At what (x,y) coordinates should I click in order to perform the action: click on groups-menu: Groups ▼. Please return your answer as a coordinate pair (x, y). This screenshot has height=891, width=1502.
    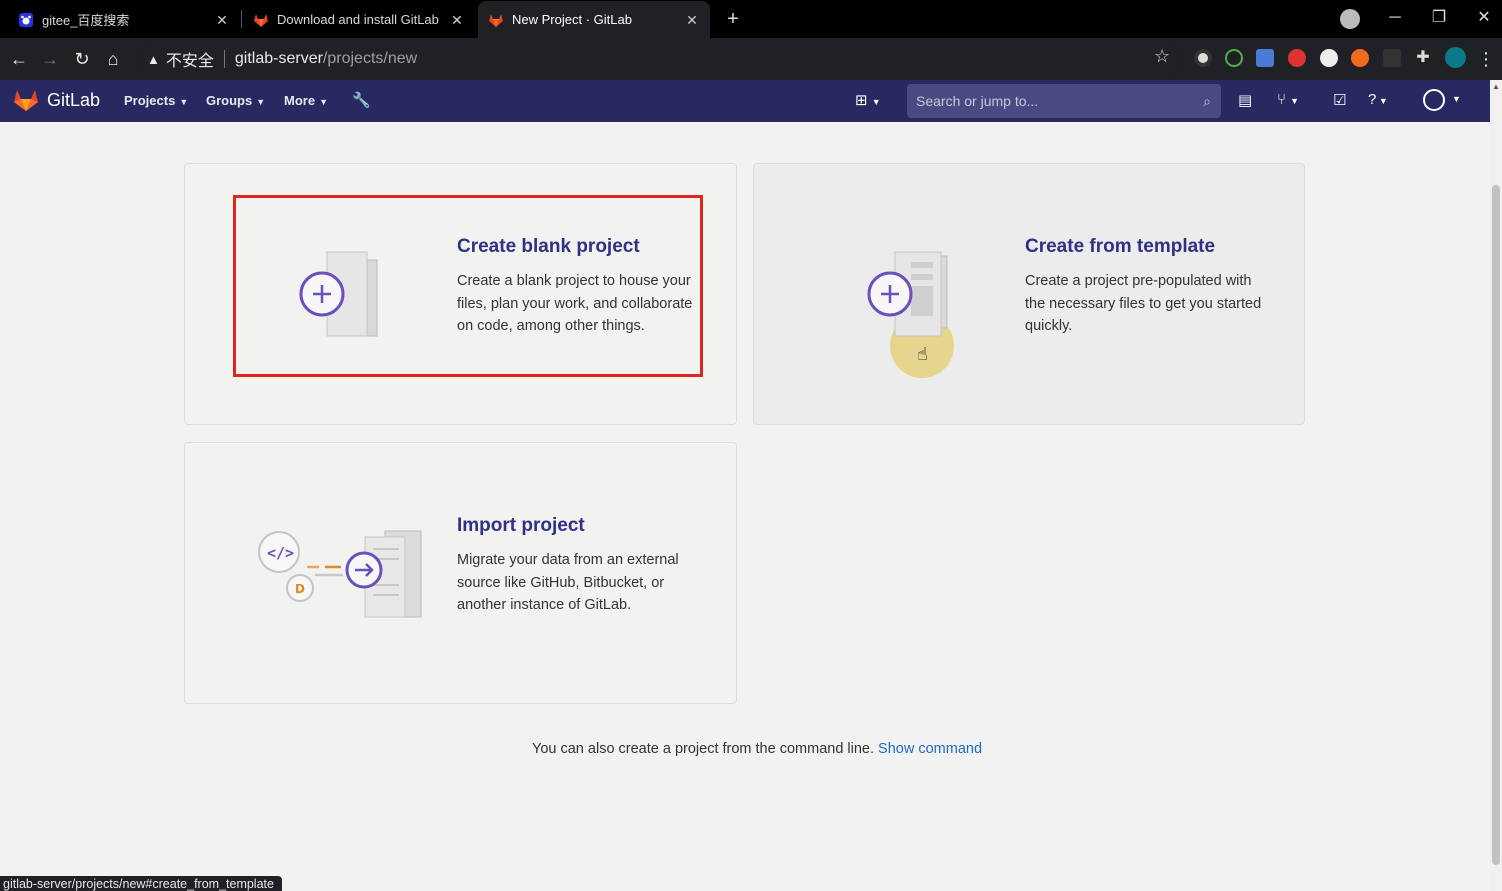
    Looking at the image, I should click on (235, 100).